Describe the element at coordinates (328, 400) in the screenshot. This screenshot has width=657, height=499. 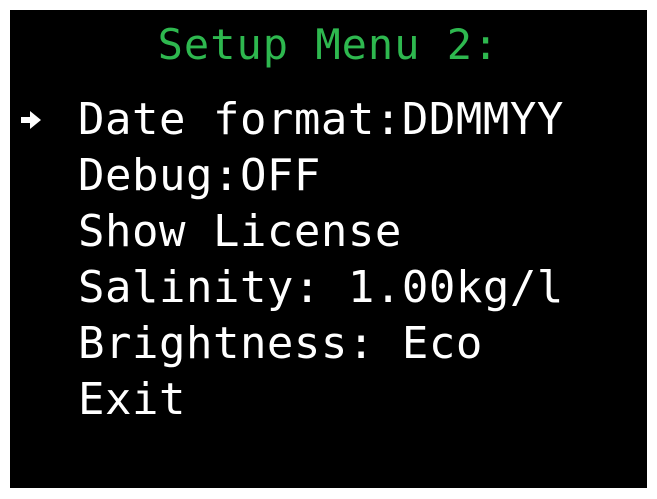
I see `menu-item-exit: Exit` at that location.